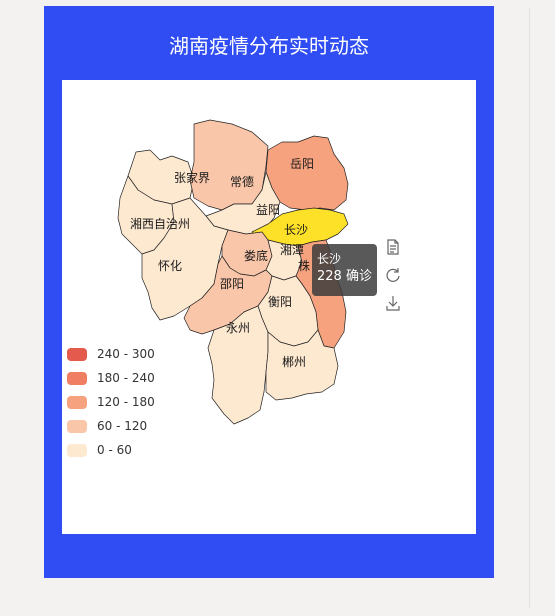 This screenshot has width=555, height=616. What do you see at coordinates (122, 426) in the screenshot?
I see `legend-label: 60 - 120` at bounding box center [122, 426].